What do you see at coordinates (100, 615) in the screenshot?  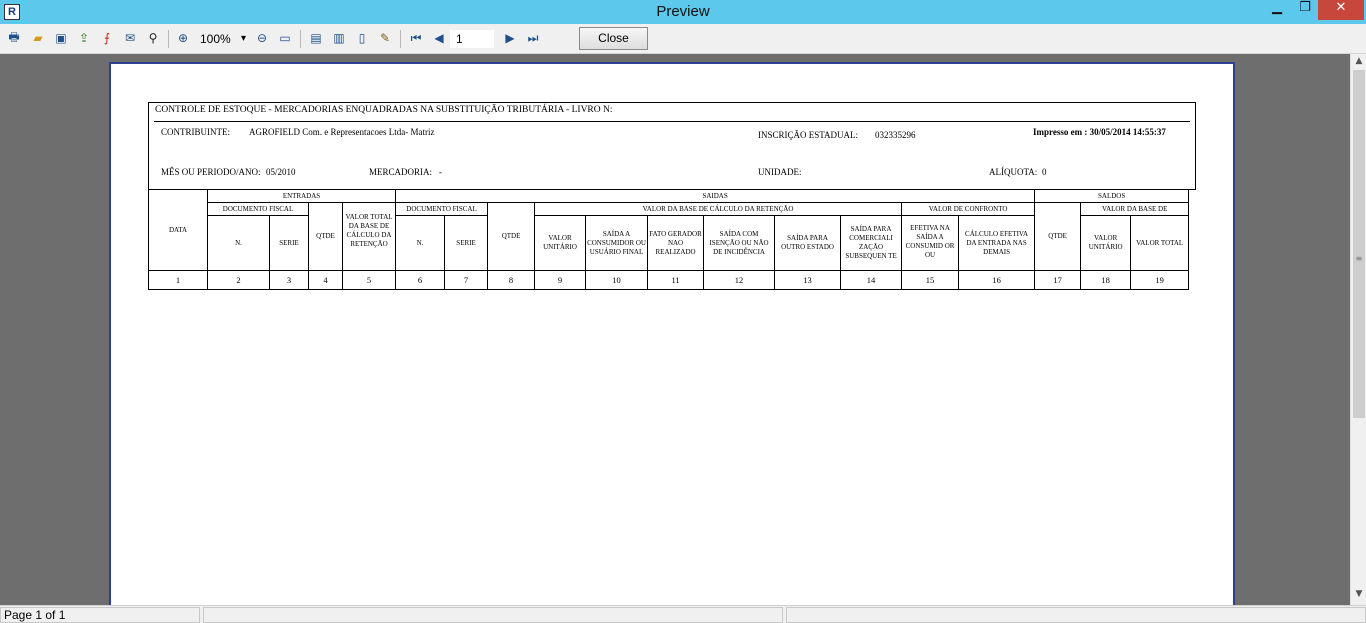 I see `page-info: Page 1 of 1` at bounding box center [100, 615].